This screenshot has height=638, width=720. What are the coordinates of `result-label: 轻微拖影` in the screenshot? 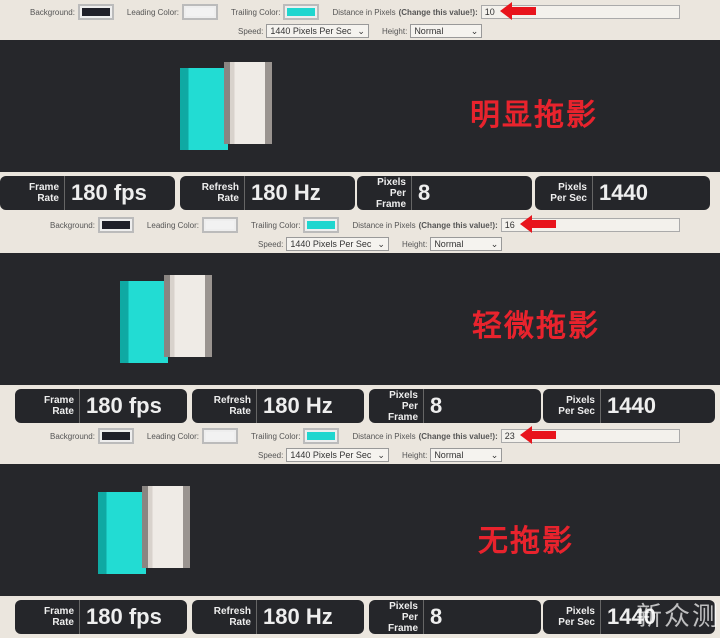 It's located at (536, 326).